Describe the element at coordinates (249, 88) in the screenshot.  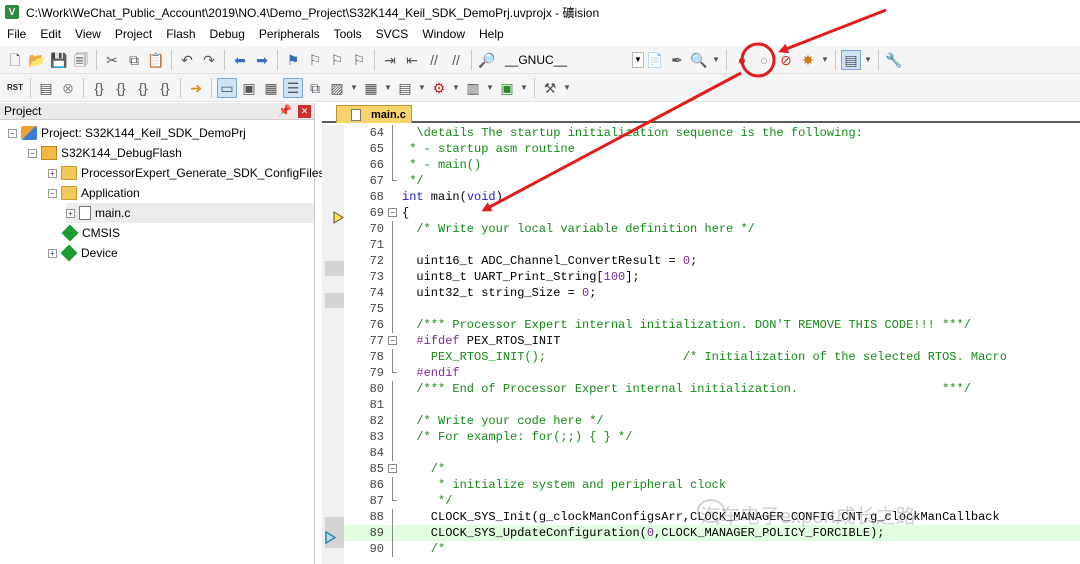
I see `disassembly-window-icon: ▣` at that location.